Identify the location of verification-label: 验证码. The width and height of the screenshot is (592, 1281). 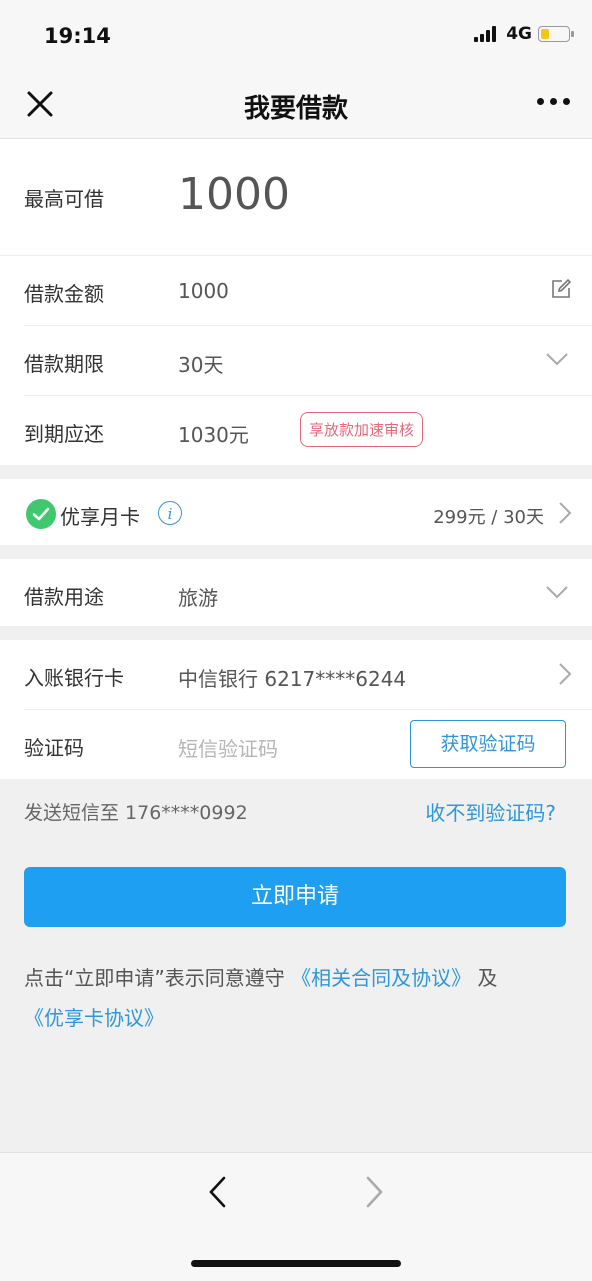
(54, 748).